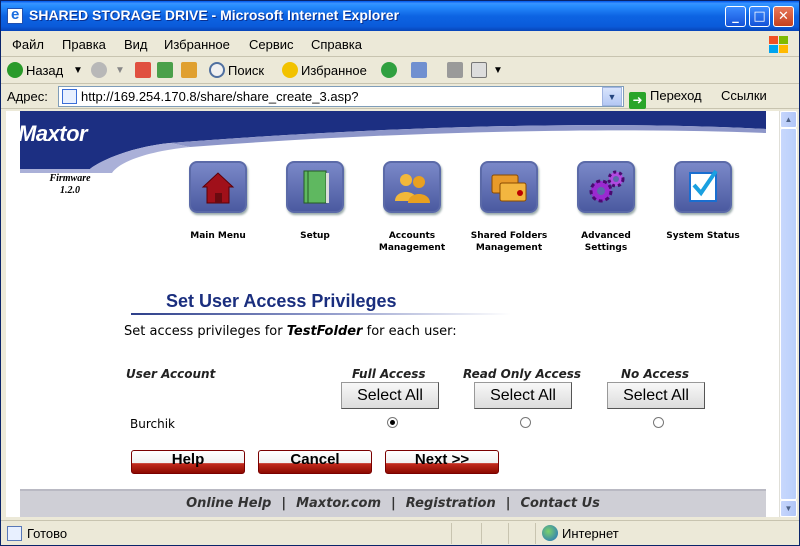 The image size is (800, 546). I want to click on refresh-button, so click(166, 71).